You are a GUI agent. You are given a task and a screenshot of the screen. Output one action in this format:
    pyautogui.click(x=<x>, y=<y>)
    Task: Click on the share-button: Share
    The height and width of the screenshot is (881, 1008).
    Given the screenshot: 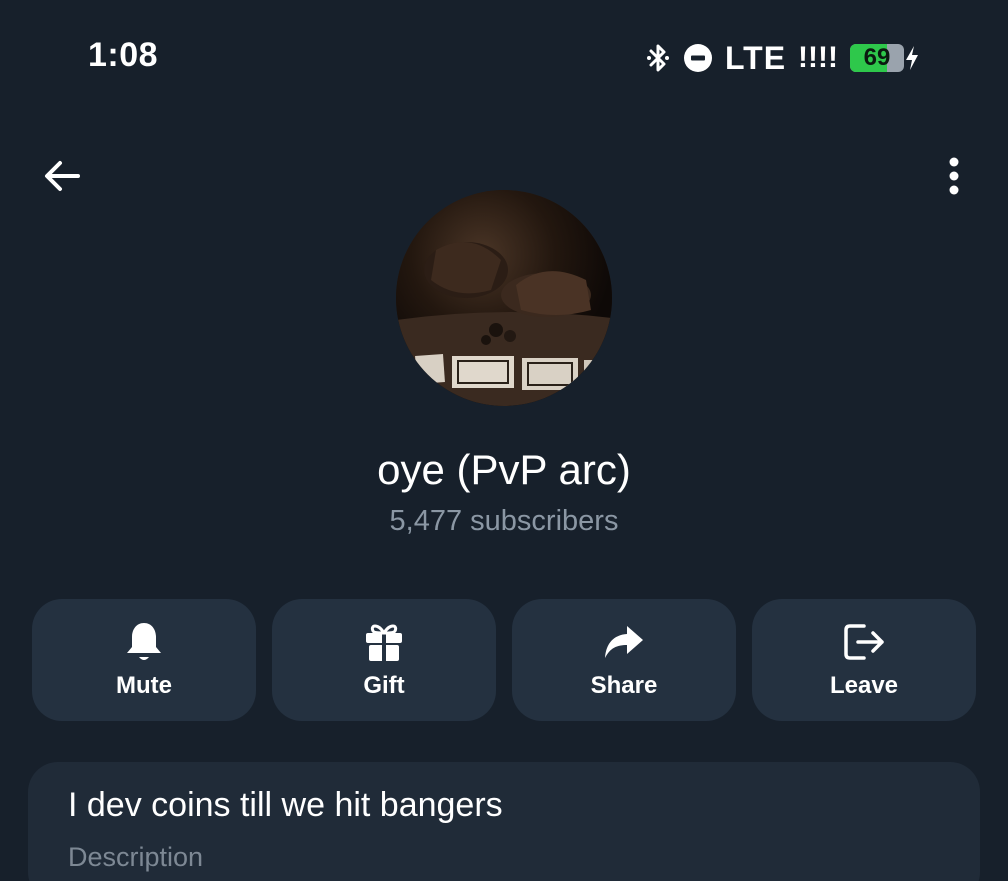 What is the action you would take?
    pyautogui.click(x=624, y=660)
    